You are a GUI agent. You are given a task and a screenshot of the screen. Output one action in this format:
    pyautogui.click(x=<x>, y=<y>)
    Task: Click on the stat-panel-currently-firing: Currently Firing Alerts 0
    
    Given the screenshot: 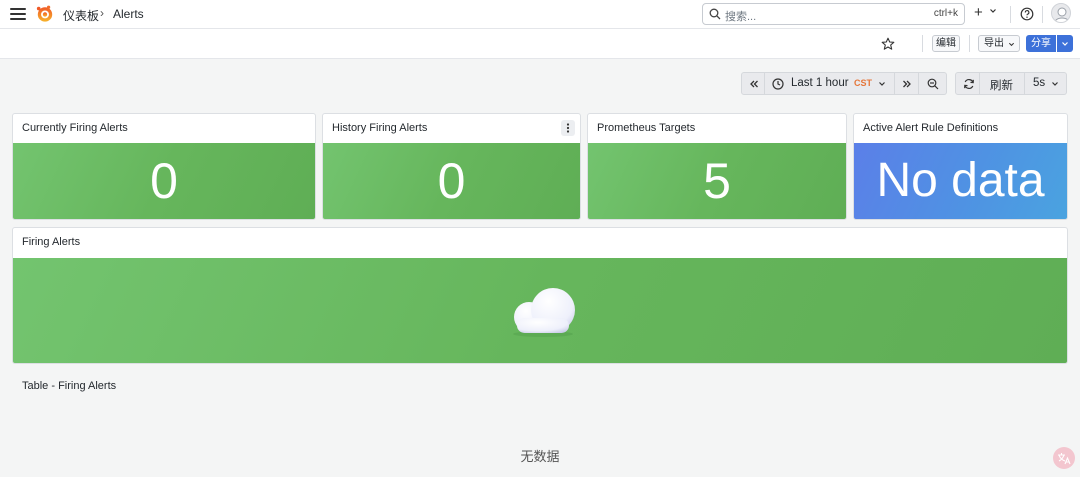 What is the action you would take?
    pyautogui.click(x=164, y=166)
    